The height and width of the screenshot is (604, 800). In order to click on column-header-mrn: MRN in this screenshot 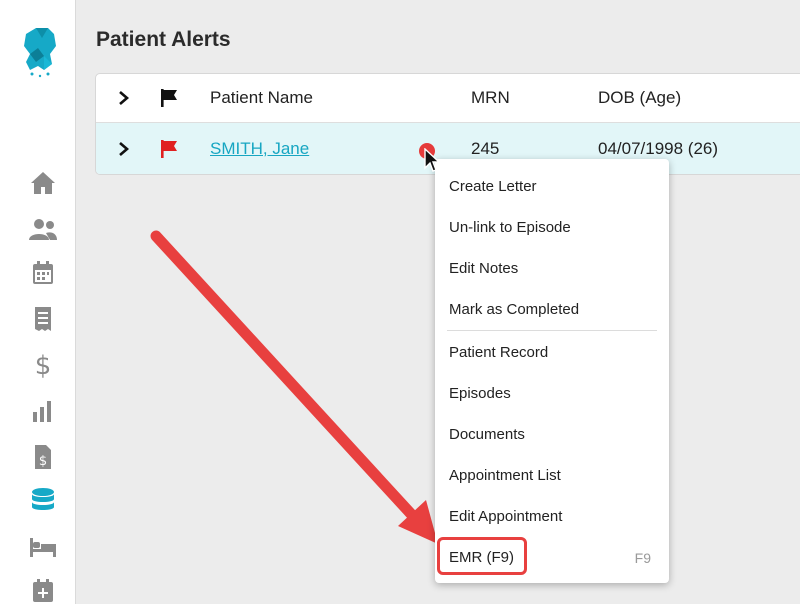, I will do `click(490, 98)`.